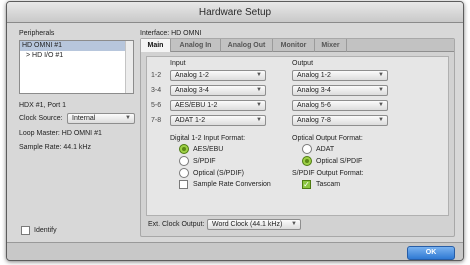 The image size is (470, 265). What do you see at coordinates (156, 75) in the screenshot?
I see `channel-label-1-2: 1-2` at bounding box center [156, 75].